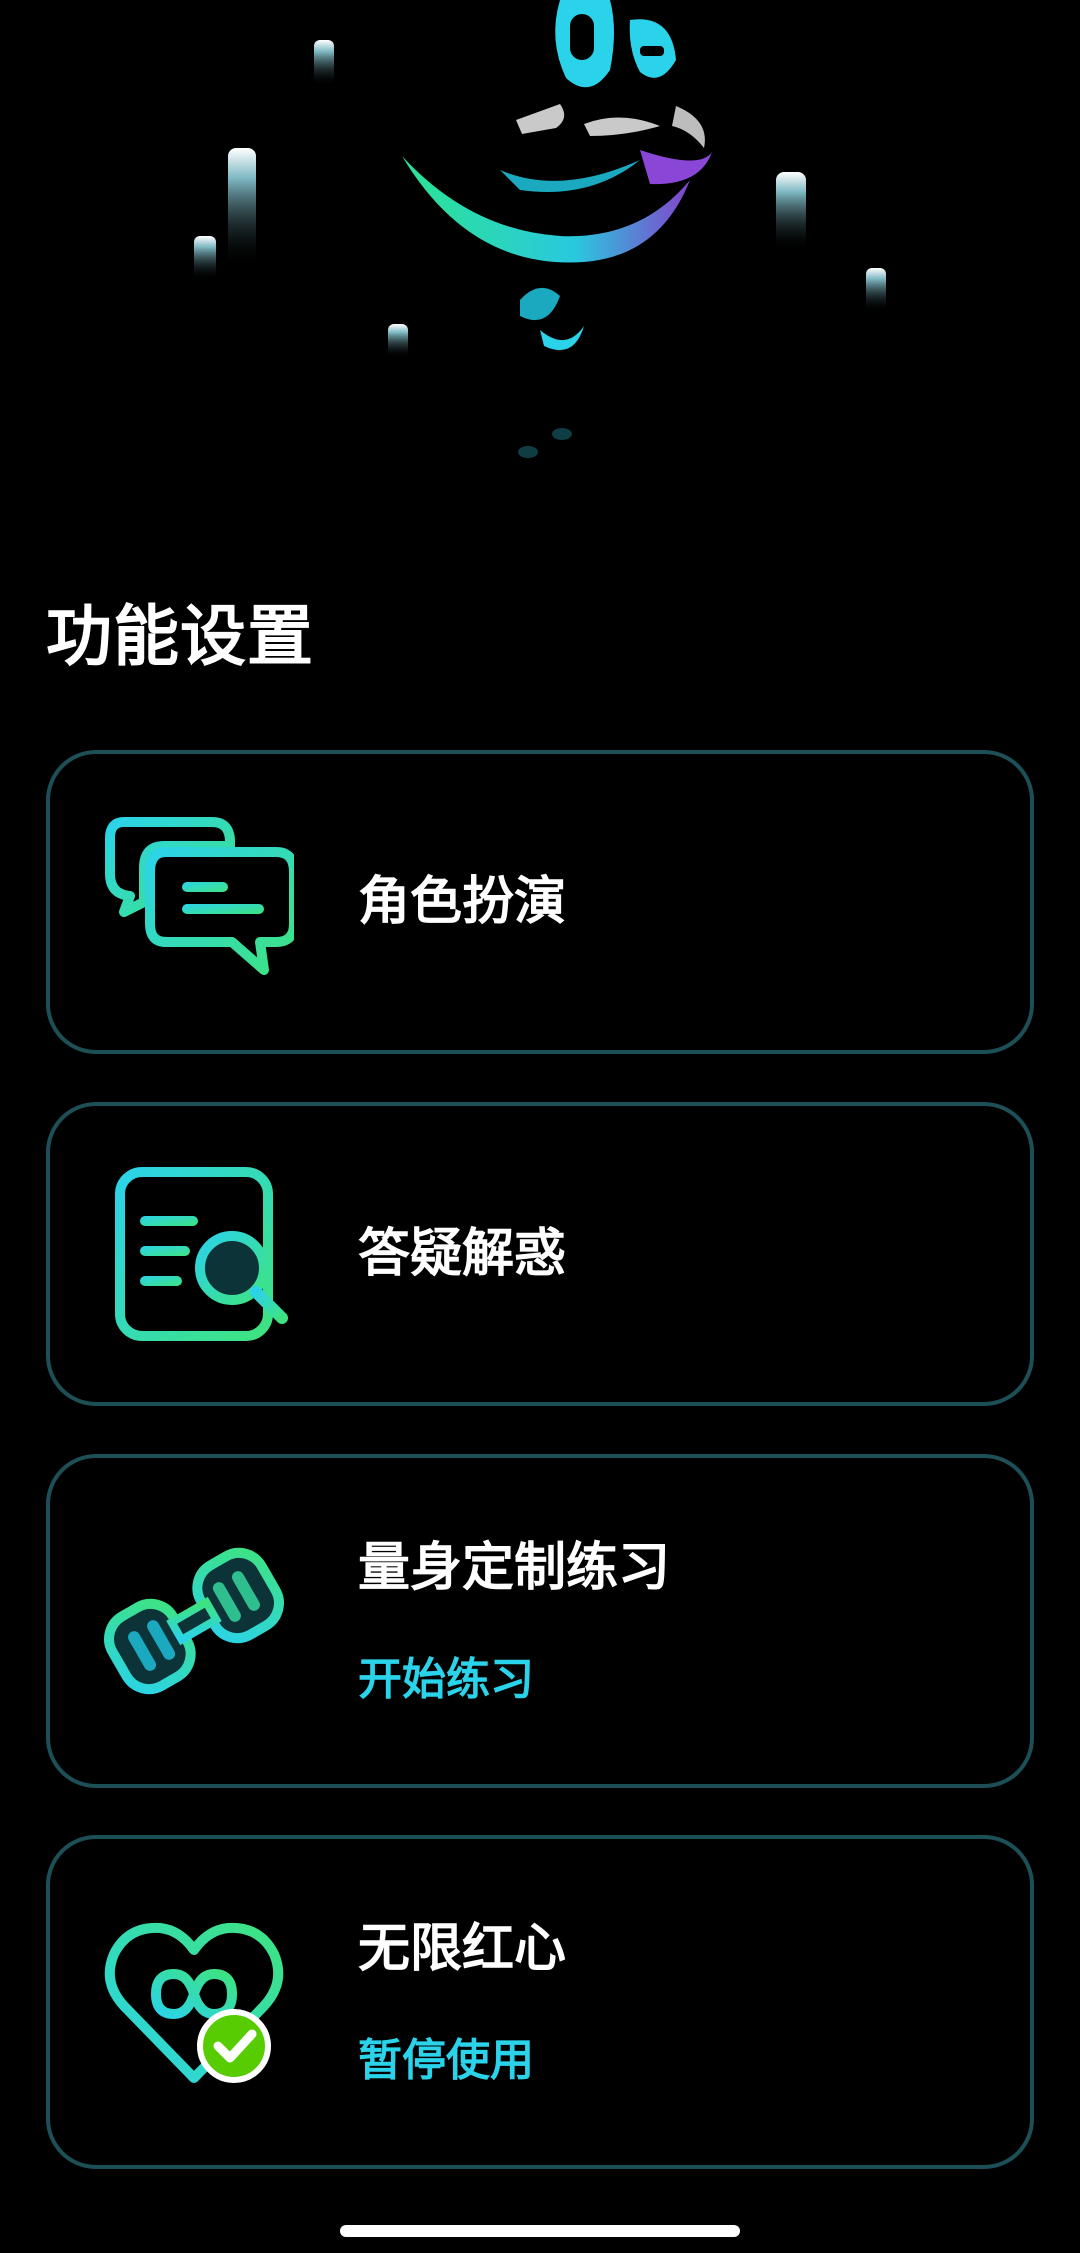  Describe the element at coordinates (194, 2002) in the screenshot. I see `infinity-heart-icon` at that location.